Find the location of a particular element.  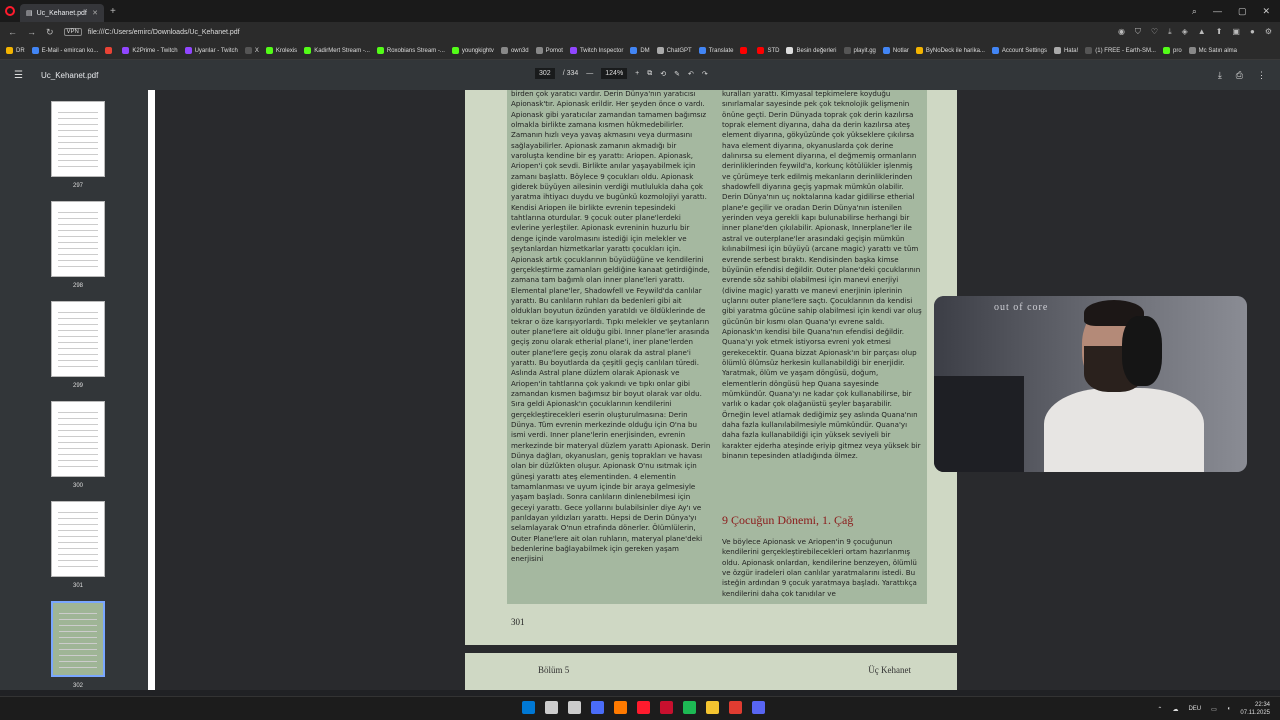

zoom-out-icon: — is located at coordinates (589, 73).